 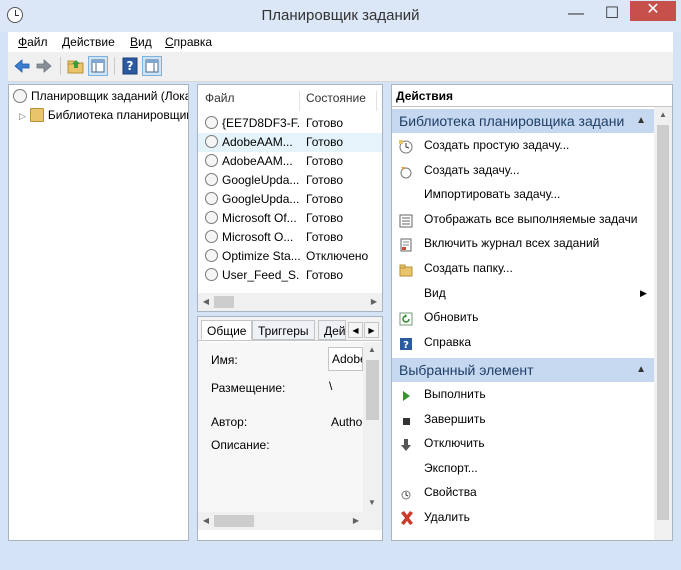 I want to click on menu-view: Вид, so click(x=141, y=42).